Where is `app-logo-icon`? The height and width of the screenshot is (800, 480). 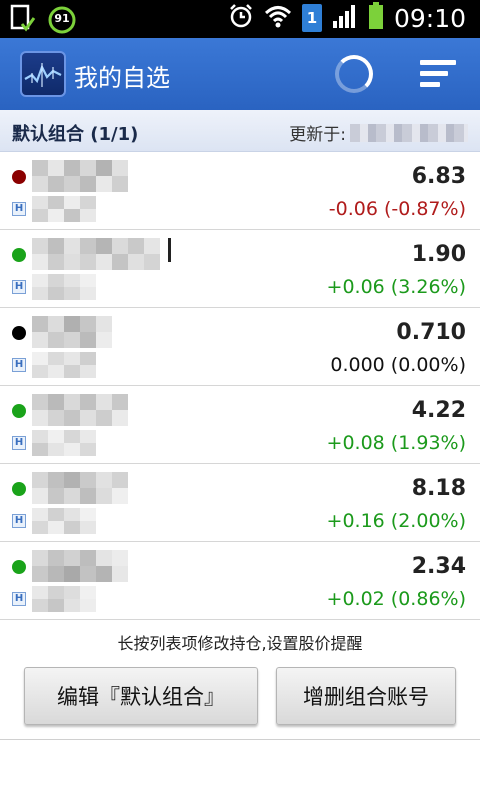 app-logo-icon is located at coordinates (43, 74).